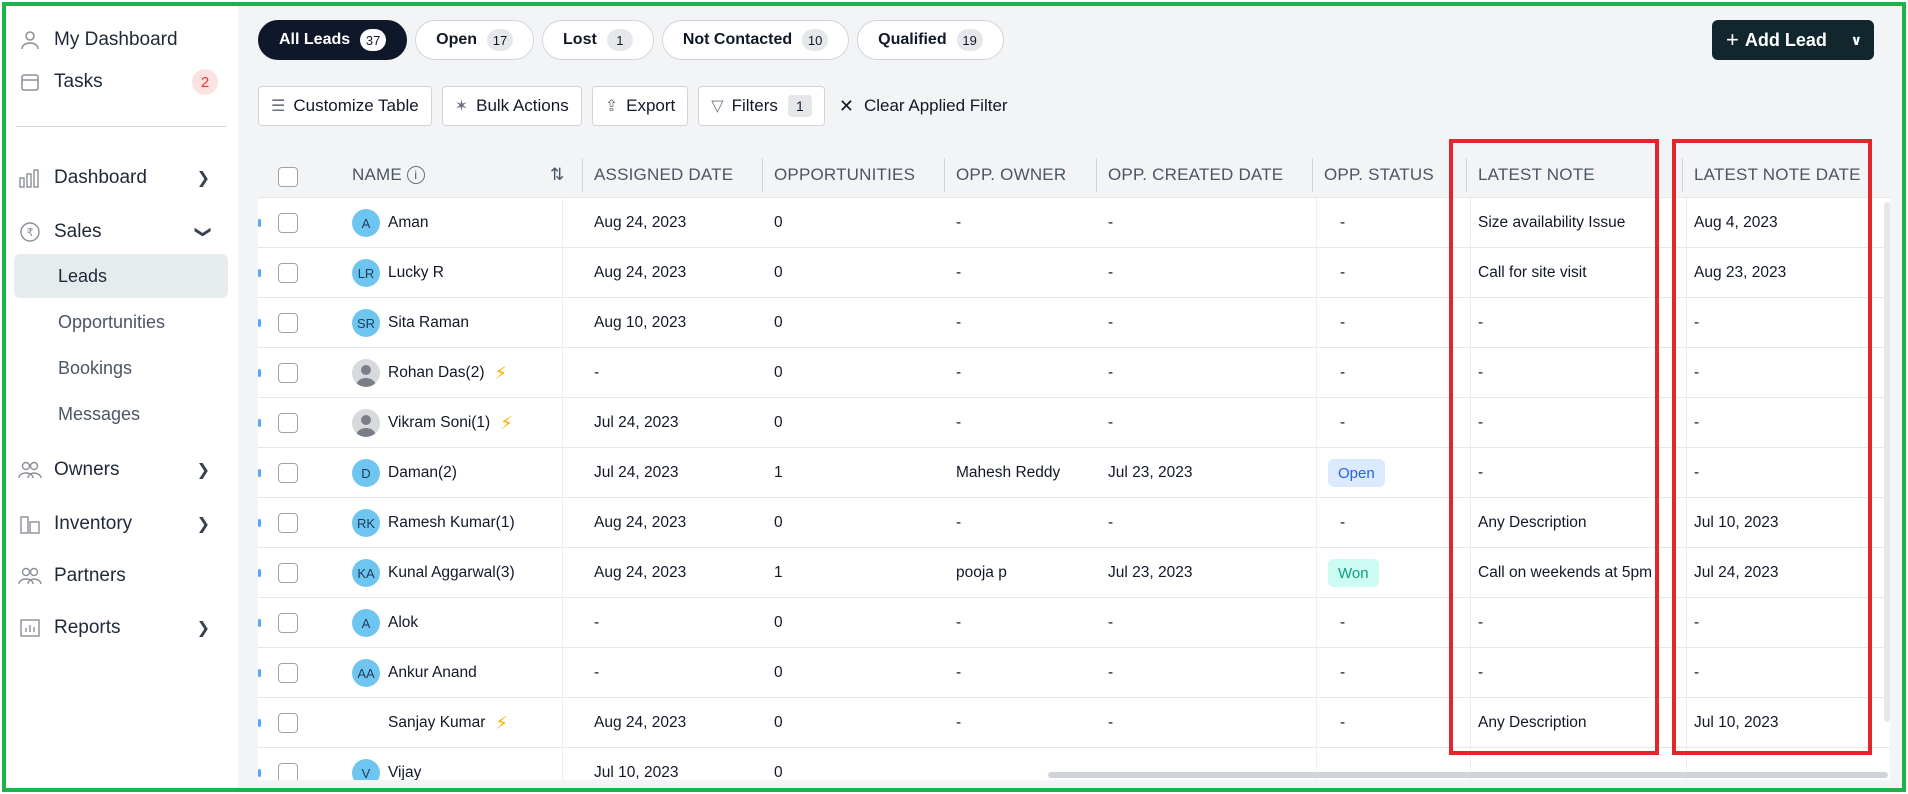  I want to click on lead-name: Daman(2), so click(422, 473).